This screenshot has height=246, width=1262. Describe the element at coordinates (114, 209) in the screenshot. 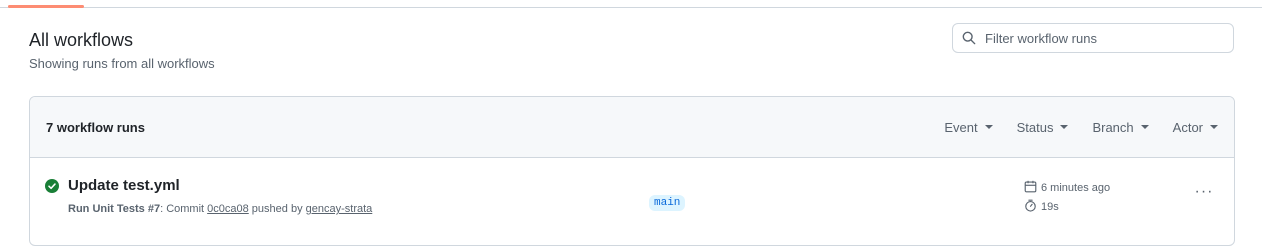

I see `workflow-name: Run Unit Tests #7` at that location.